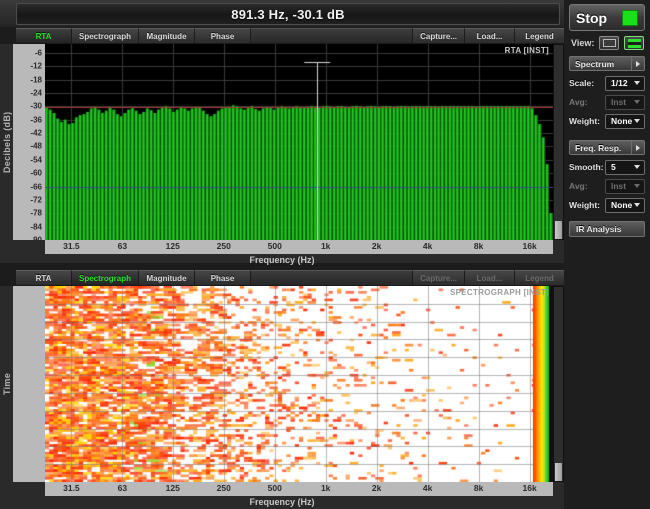  What do you see at coordinates (36, 66) in the screenshot?
I see `rta-y-tick: -12` at bounding box center [36, 66].